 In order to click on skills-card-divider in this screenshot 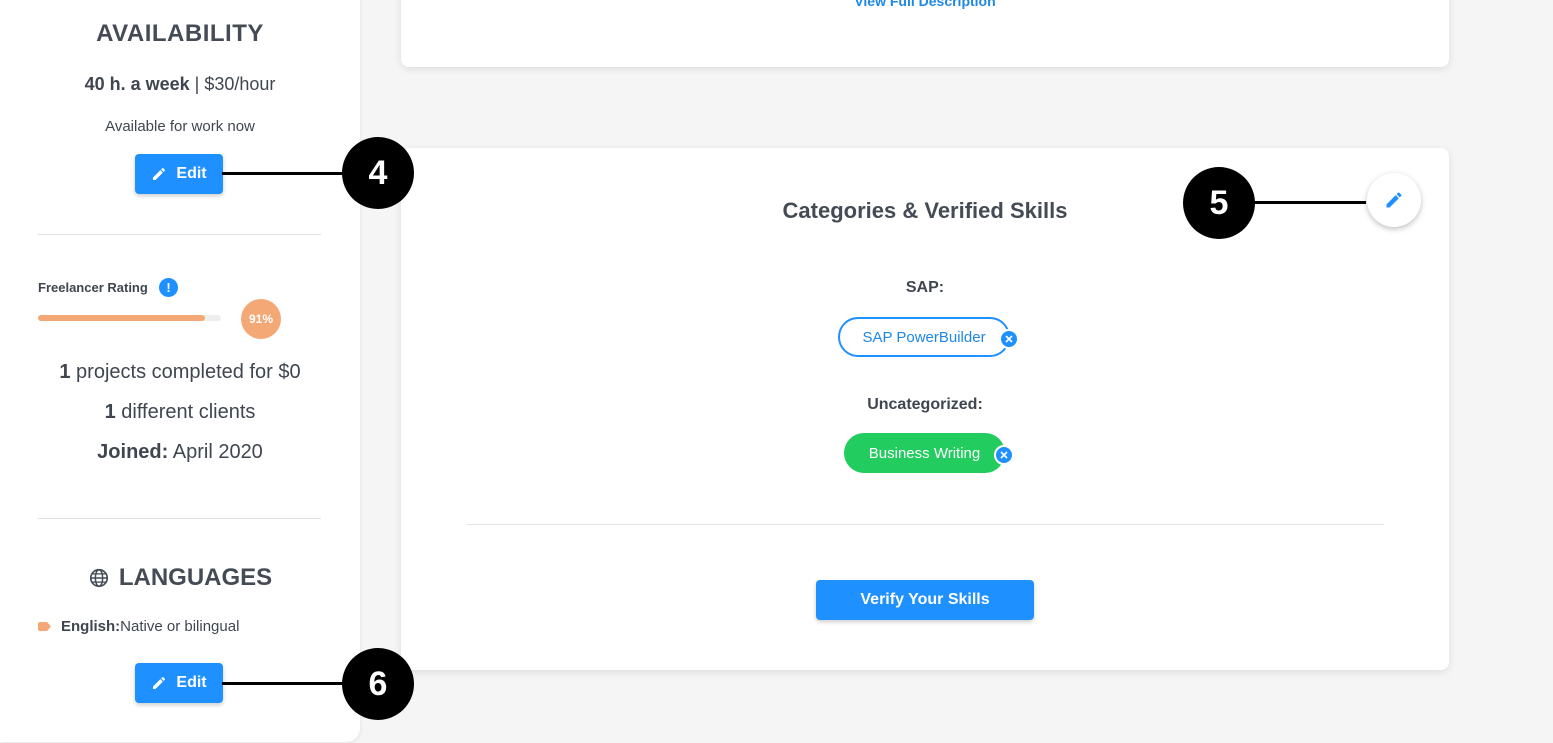, I will do `click(925, 524)`.